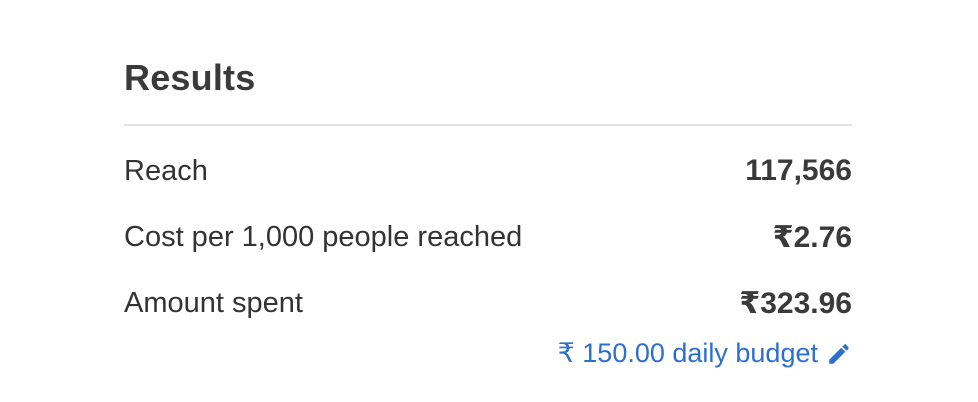  What do you see at coordinates (166, 170) in the screenshot?
I see `reach-label: Reach` at bounding box center [166, 170].